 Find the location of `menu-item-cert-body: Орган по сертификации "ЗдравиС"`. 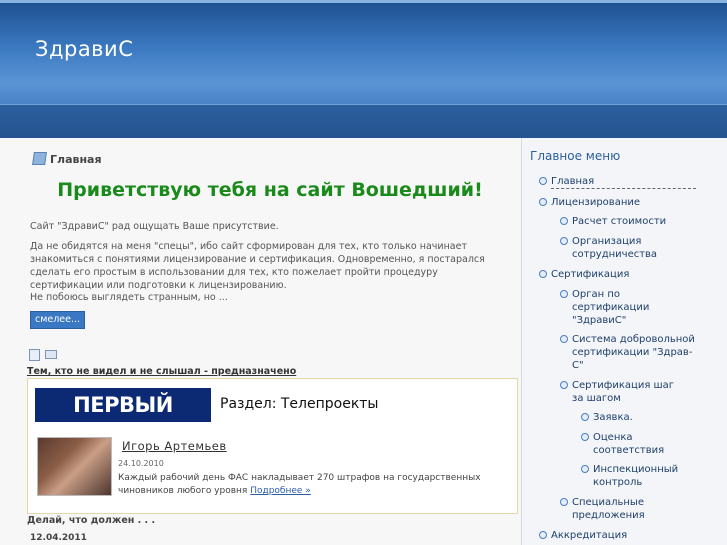

menu-item-cert-body: Орган по сертификации "ЗдравиС" is located at coordinates (611, 307).